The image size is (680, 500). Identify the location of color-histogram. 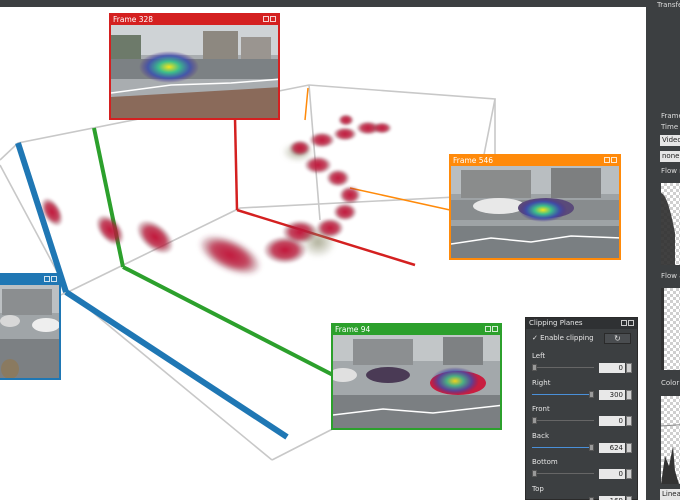
(670, 440).